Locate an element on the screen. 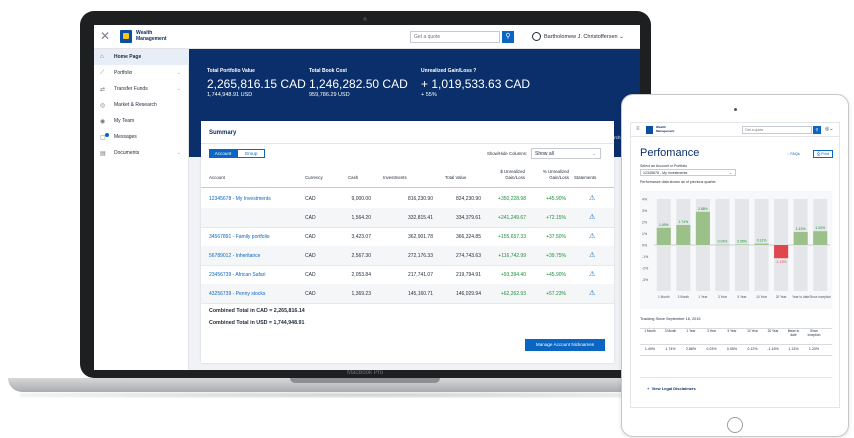 The image size is (854, 438). user-menu: Bartholomew J. Christoffersen ⌄ is located at coordinates (578, 37).